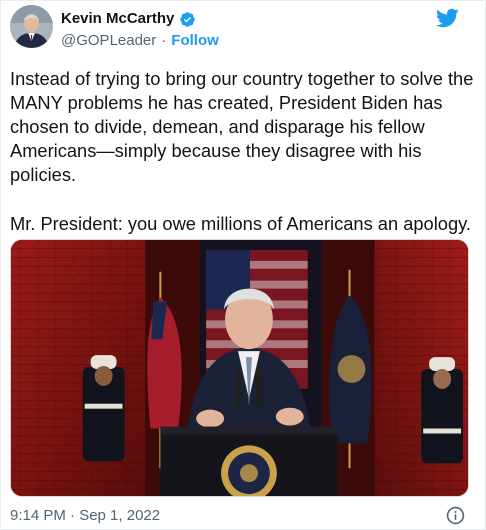 The width and height of the screenshot is (486, 530). What do you see at coordinates (108, 40) in the screenshot?
I see `author-handle: @GOPLeader` at bounding box center [108, 40].